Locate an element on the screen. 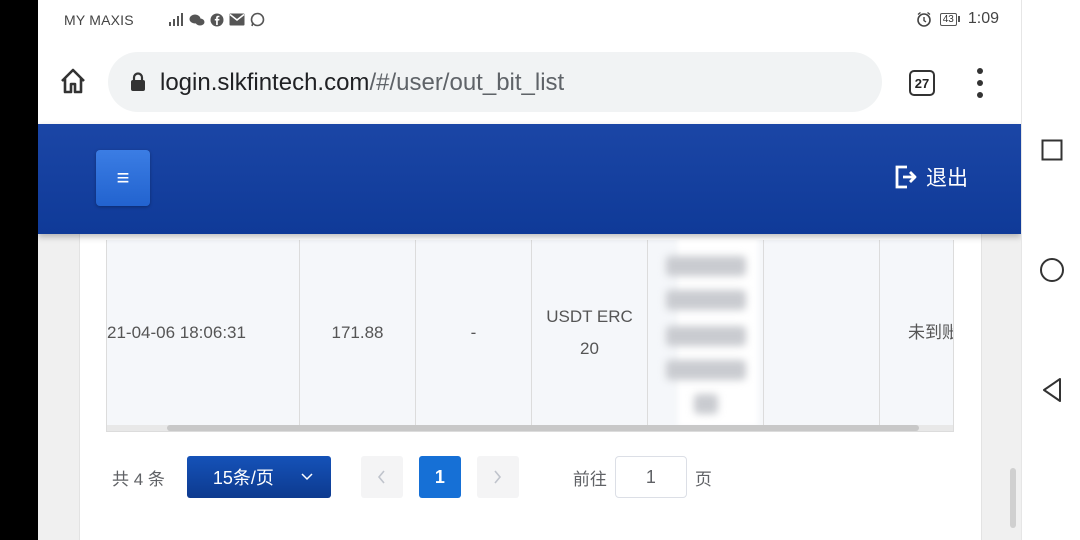 The height and width of the screenshot is (540, 1080). table-horizontal-scrollbar is located at coordinates (530, 428).